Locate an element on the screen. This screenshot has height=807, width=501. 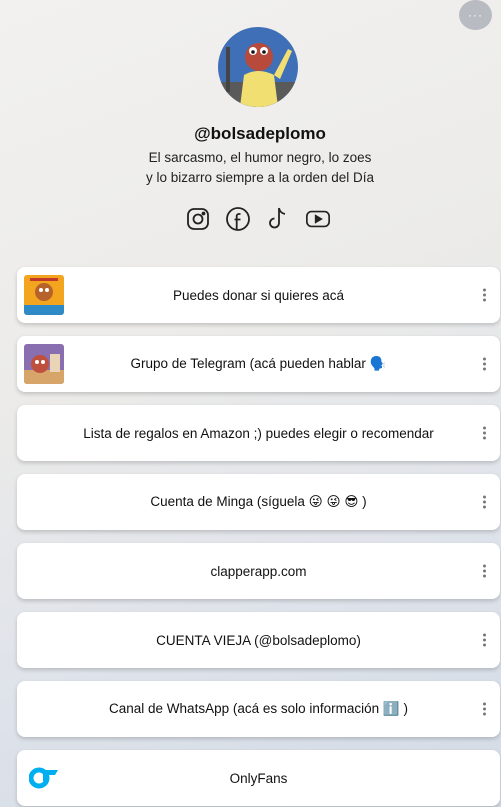
link-onlyfans: OnlyFans is located at coordinates (258, 778).